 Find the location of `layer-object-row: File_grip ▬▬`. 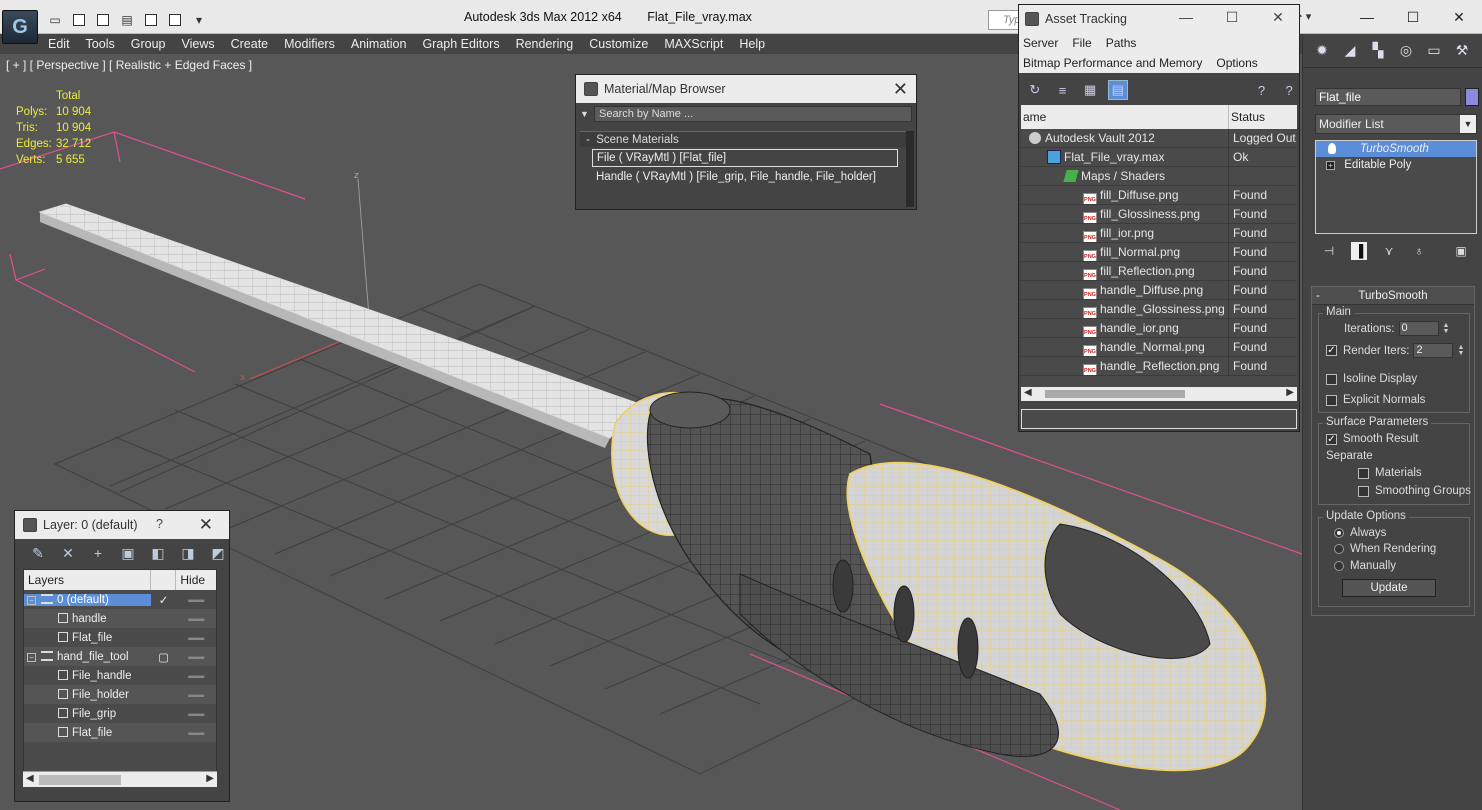

layer-object-row: File_grip ▬▬ is located at coordinates (120, 713).